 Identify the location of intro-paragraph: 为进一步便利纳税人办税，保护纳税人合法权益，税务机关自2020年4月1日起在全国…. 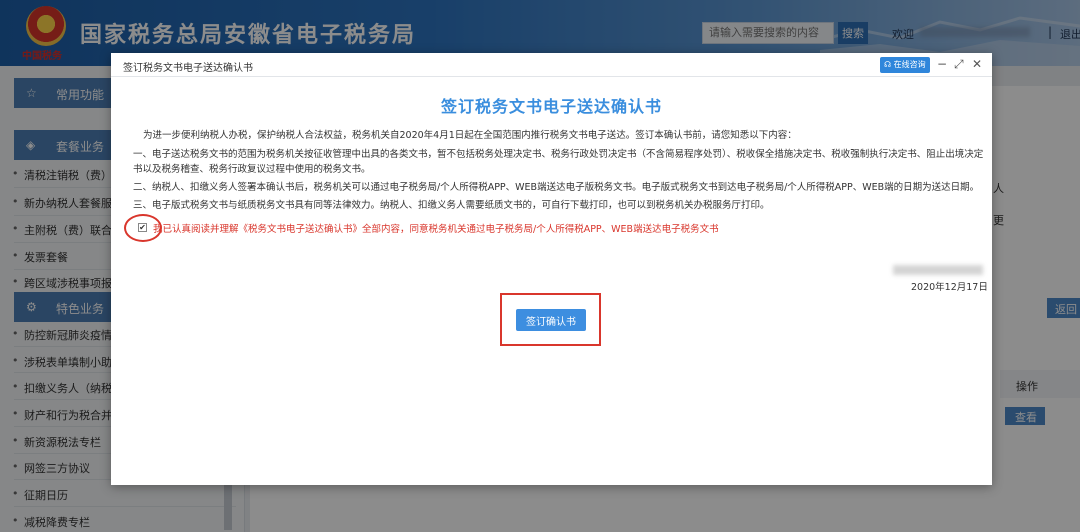
(470, 135).